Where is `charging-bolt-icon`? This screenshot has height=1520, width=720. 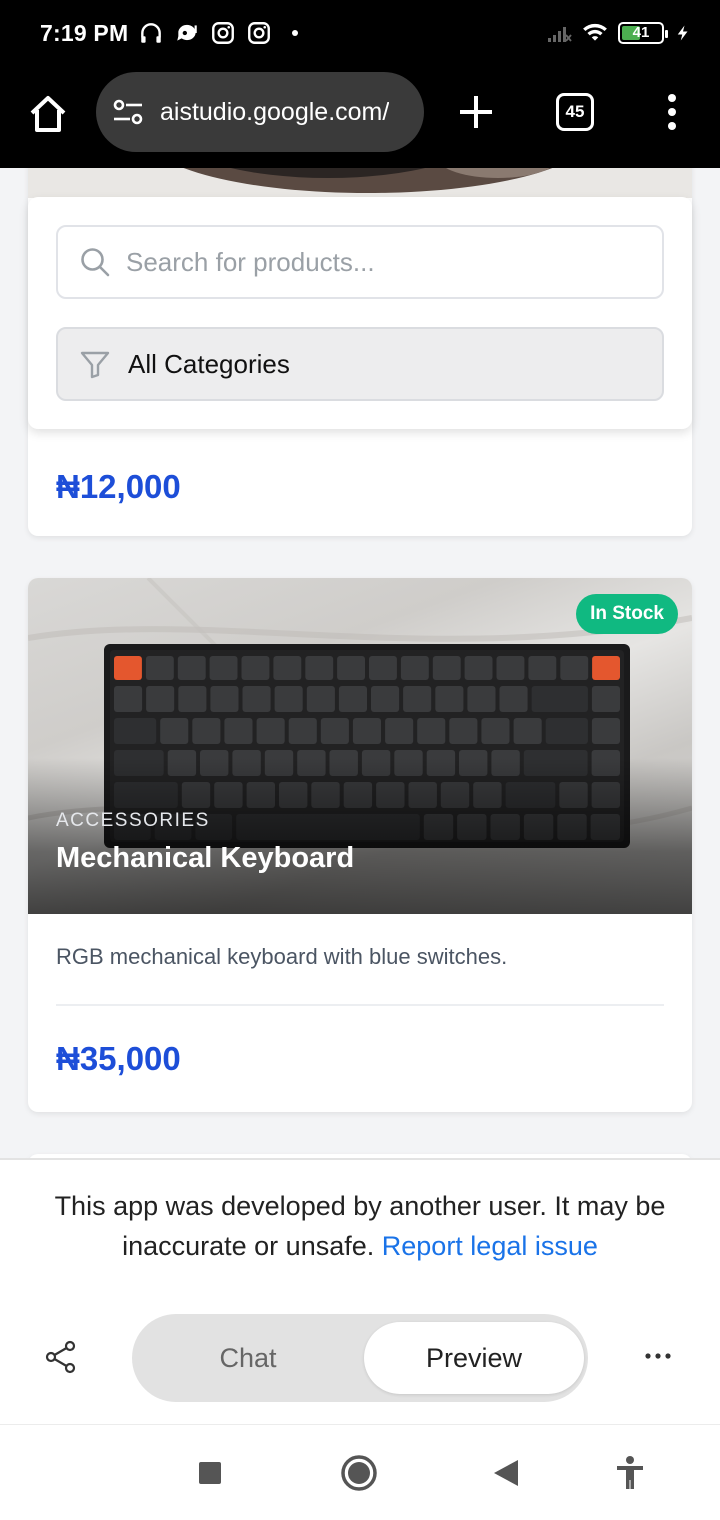
charging-bolt-icon is located at coordinates (682, 33).